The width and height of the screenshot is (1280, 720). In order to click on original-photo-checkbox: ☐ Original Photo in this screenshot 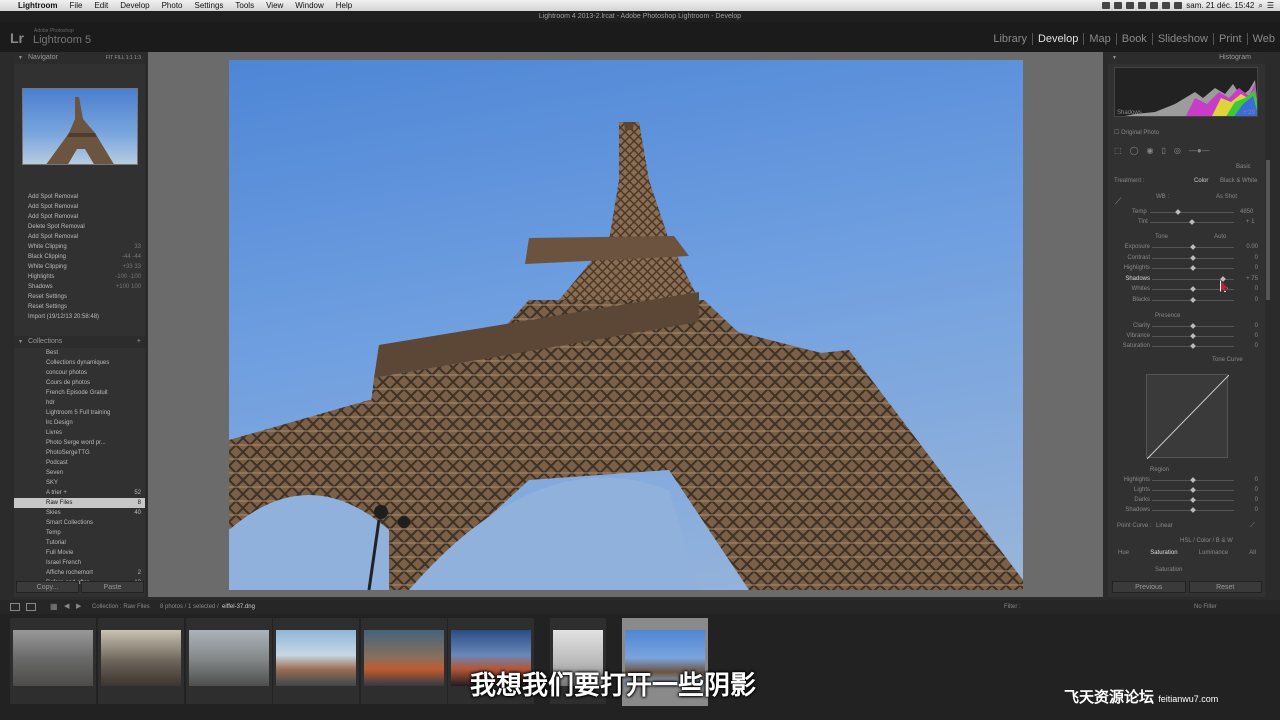, I will do `click(1136, 132)`.